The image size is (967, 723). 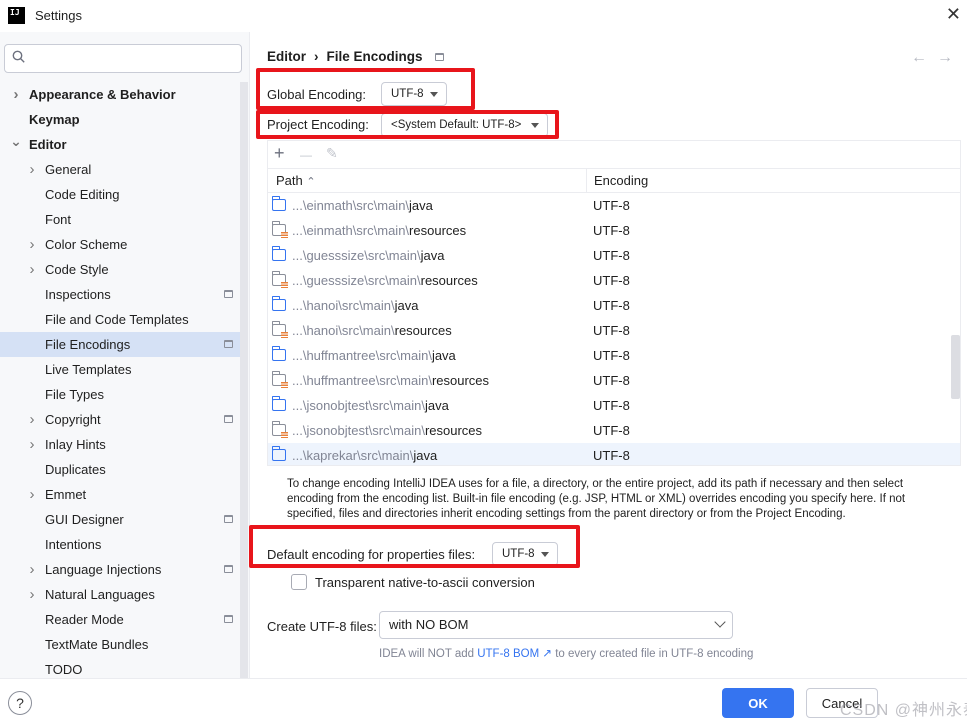 I want to click on highlight-box-project, so click(x=407, y=124).